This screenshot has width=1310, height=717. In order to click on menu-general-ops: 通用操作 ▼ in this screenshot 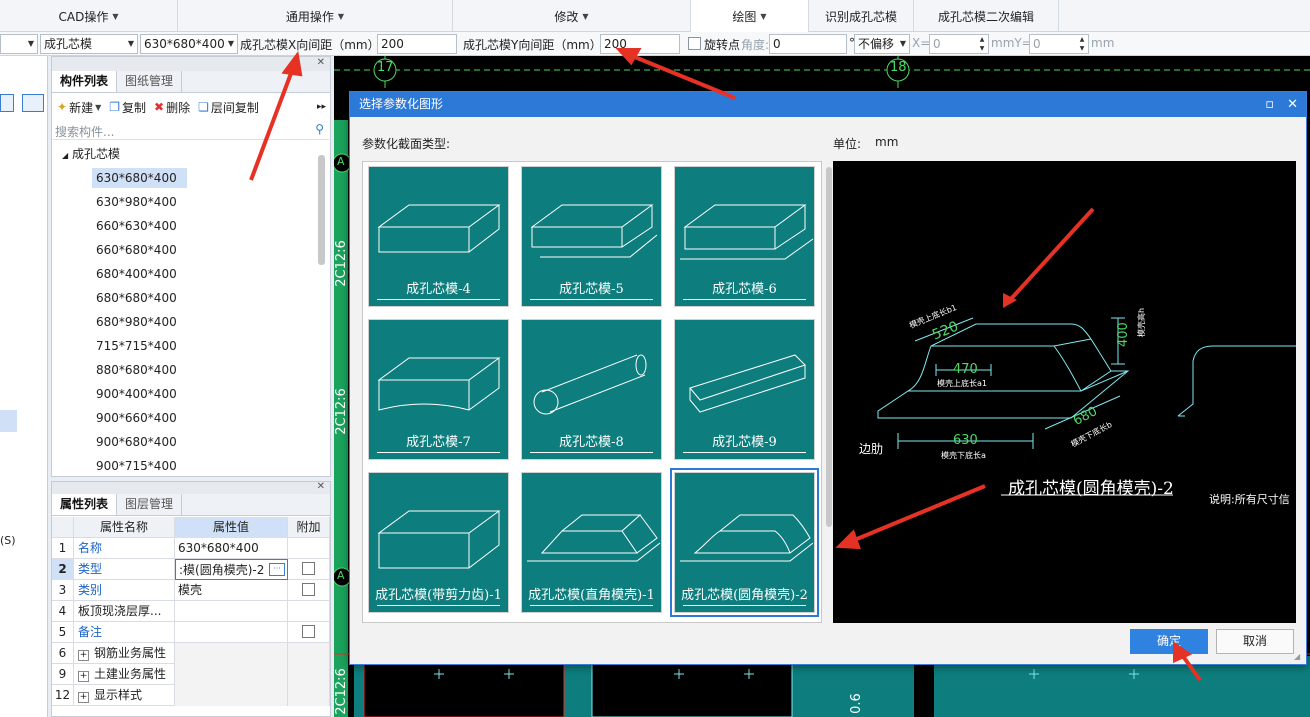, I will do `click(315, 16)`.